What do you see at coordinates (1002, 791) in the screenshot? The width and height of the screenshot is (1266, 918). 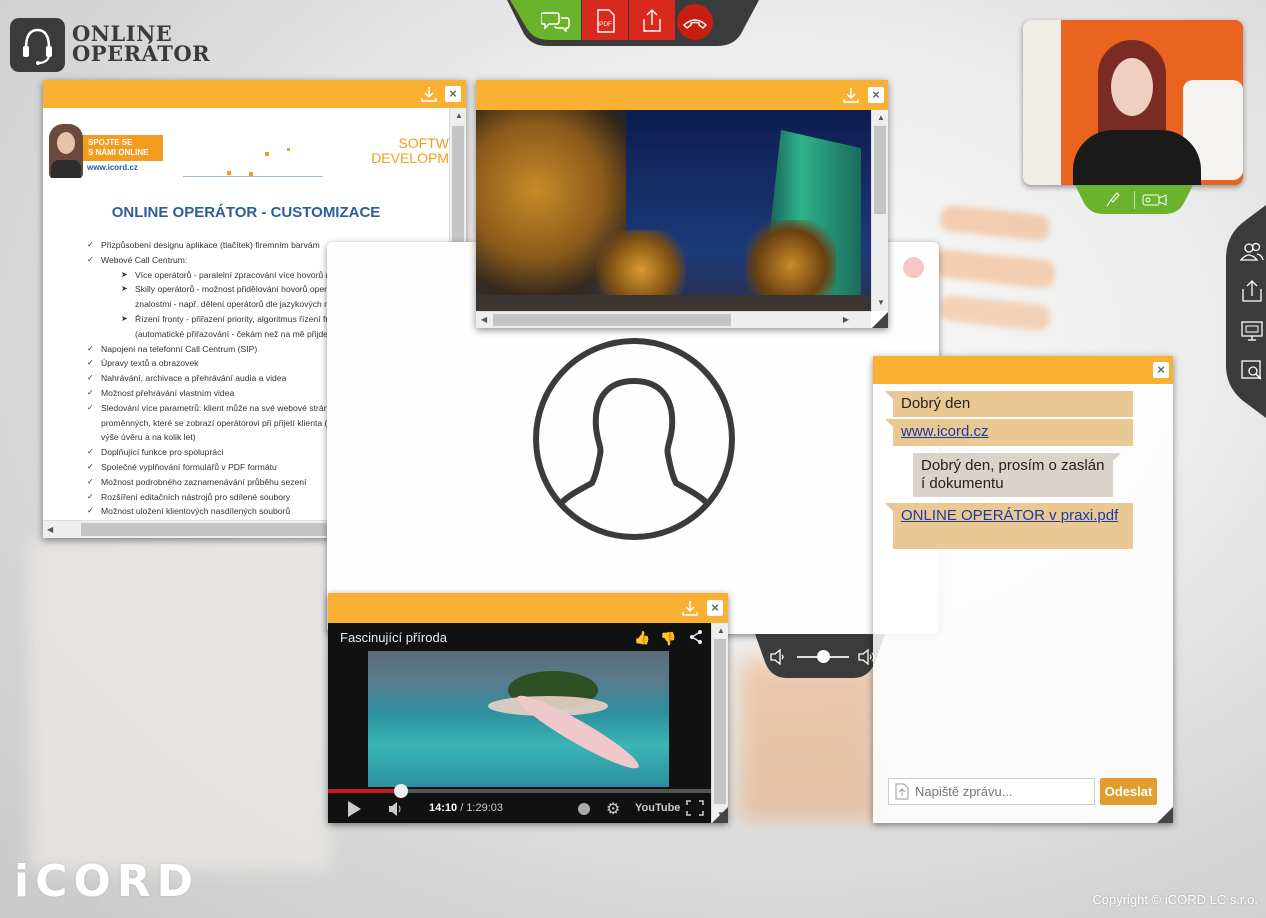 I see `message-input` at bounding box center [1002, 791].